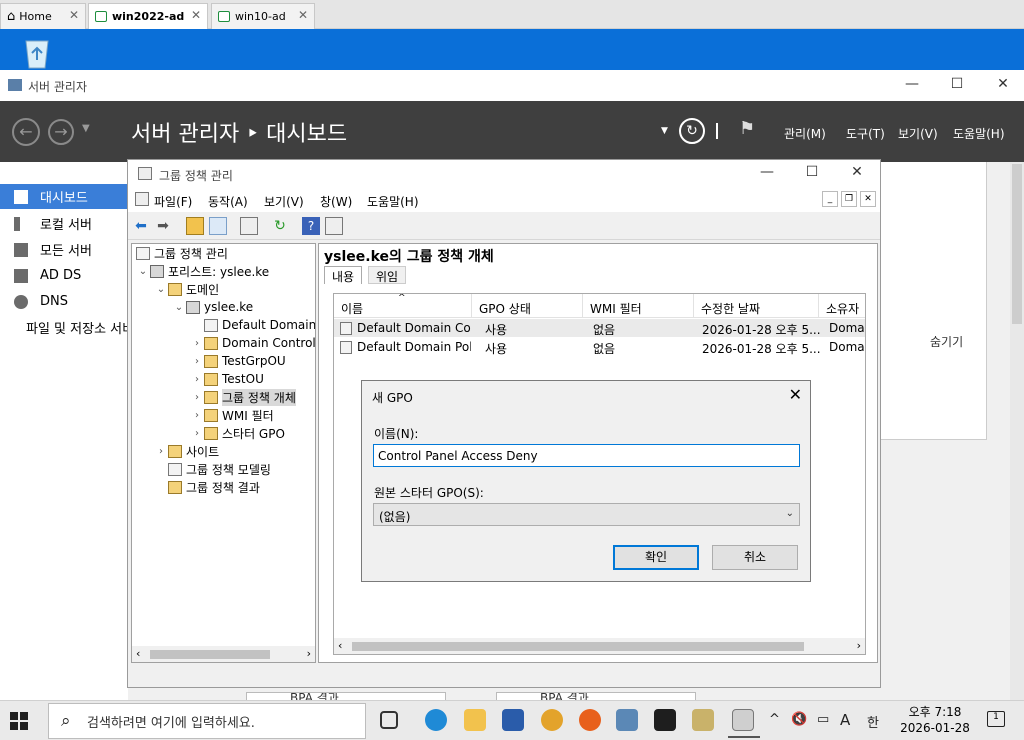  I want to click on show-hide-tree-icon, so click(218, 226).